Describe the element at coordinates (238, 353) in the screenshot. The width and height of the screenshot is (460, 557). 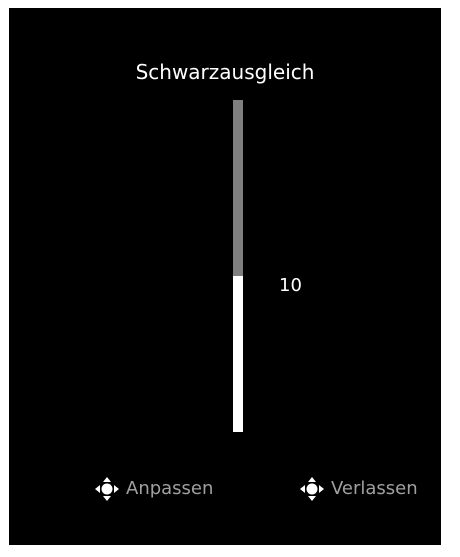
I see `slider-fill` at that location.